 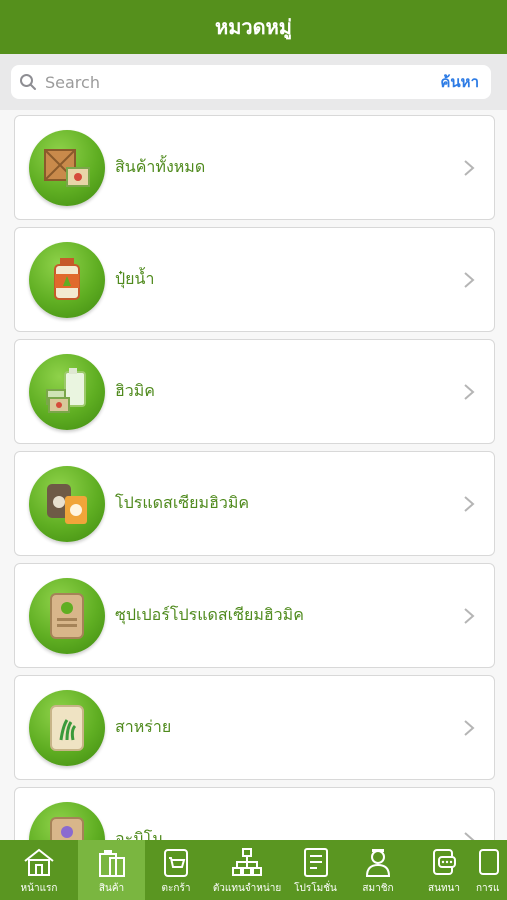 What do you see at coordinates (491, 862) in the screenshot?
I see `settings-icon` at bounding box center [491, 862].